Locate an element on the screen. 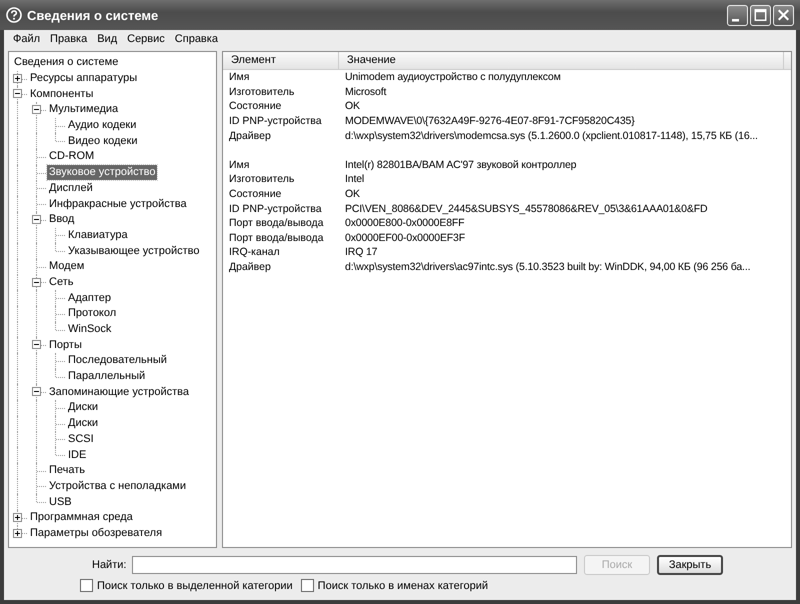 This screenshot has height=604, width=800. column-header: Элемент is located at coordinates (281, 60).